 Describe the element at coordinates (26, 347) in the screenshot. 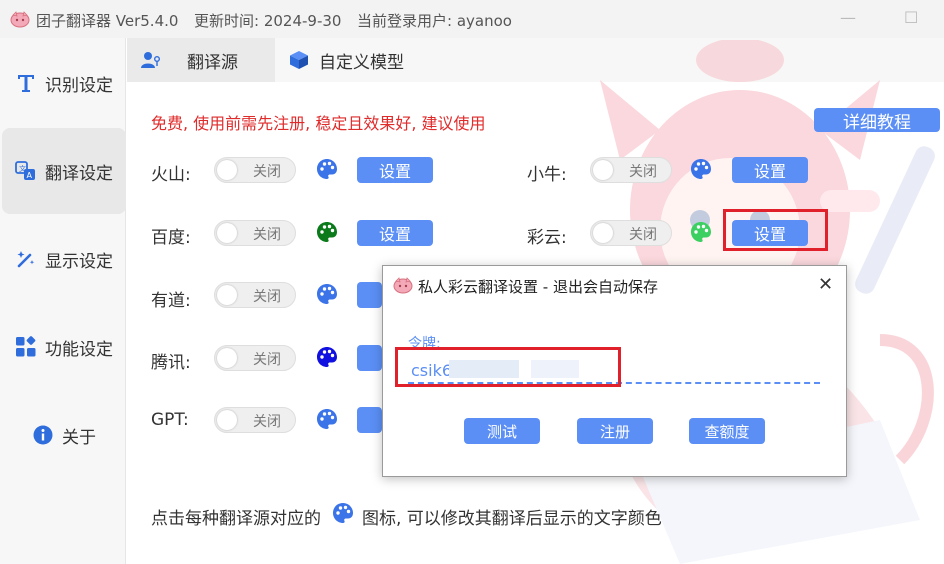

I see `apps-grid-icon` at that location.